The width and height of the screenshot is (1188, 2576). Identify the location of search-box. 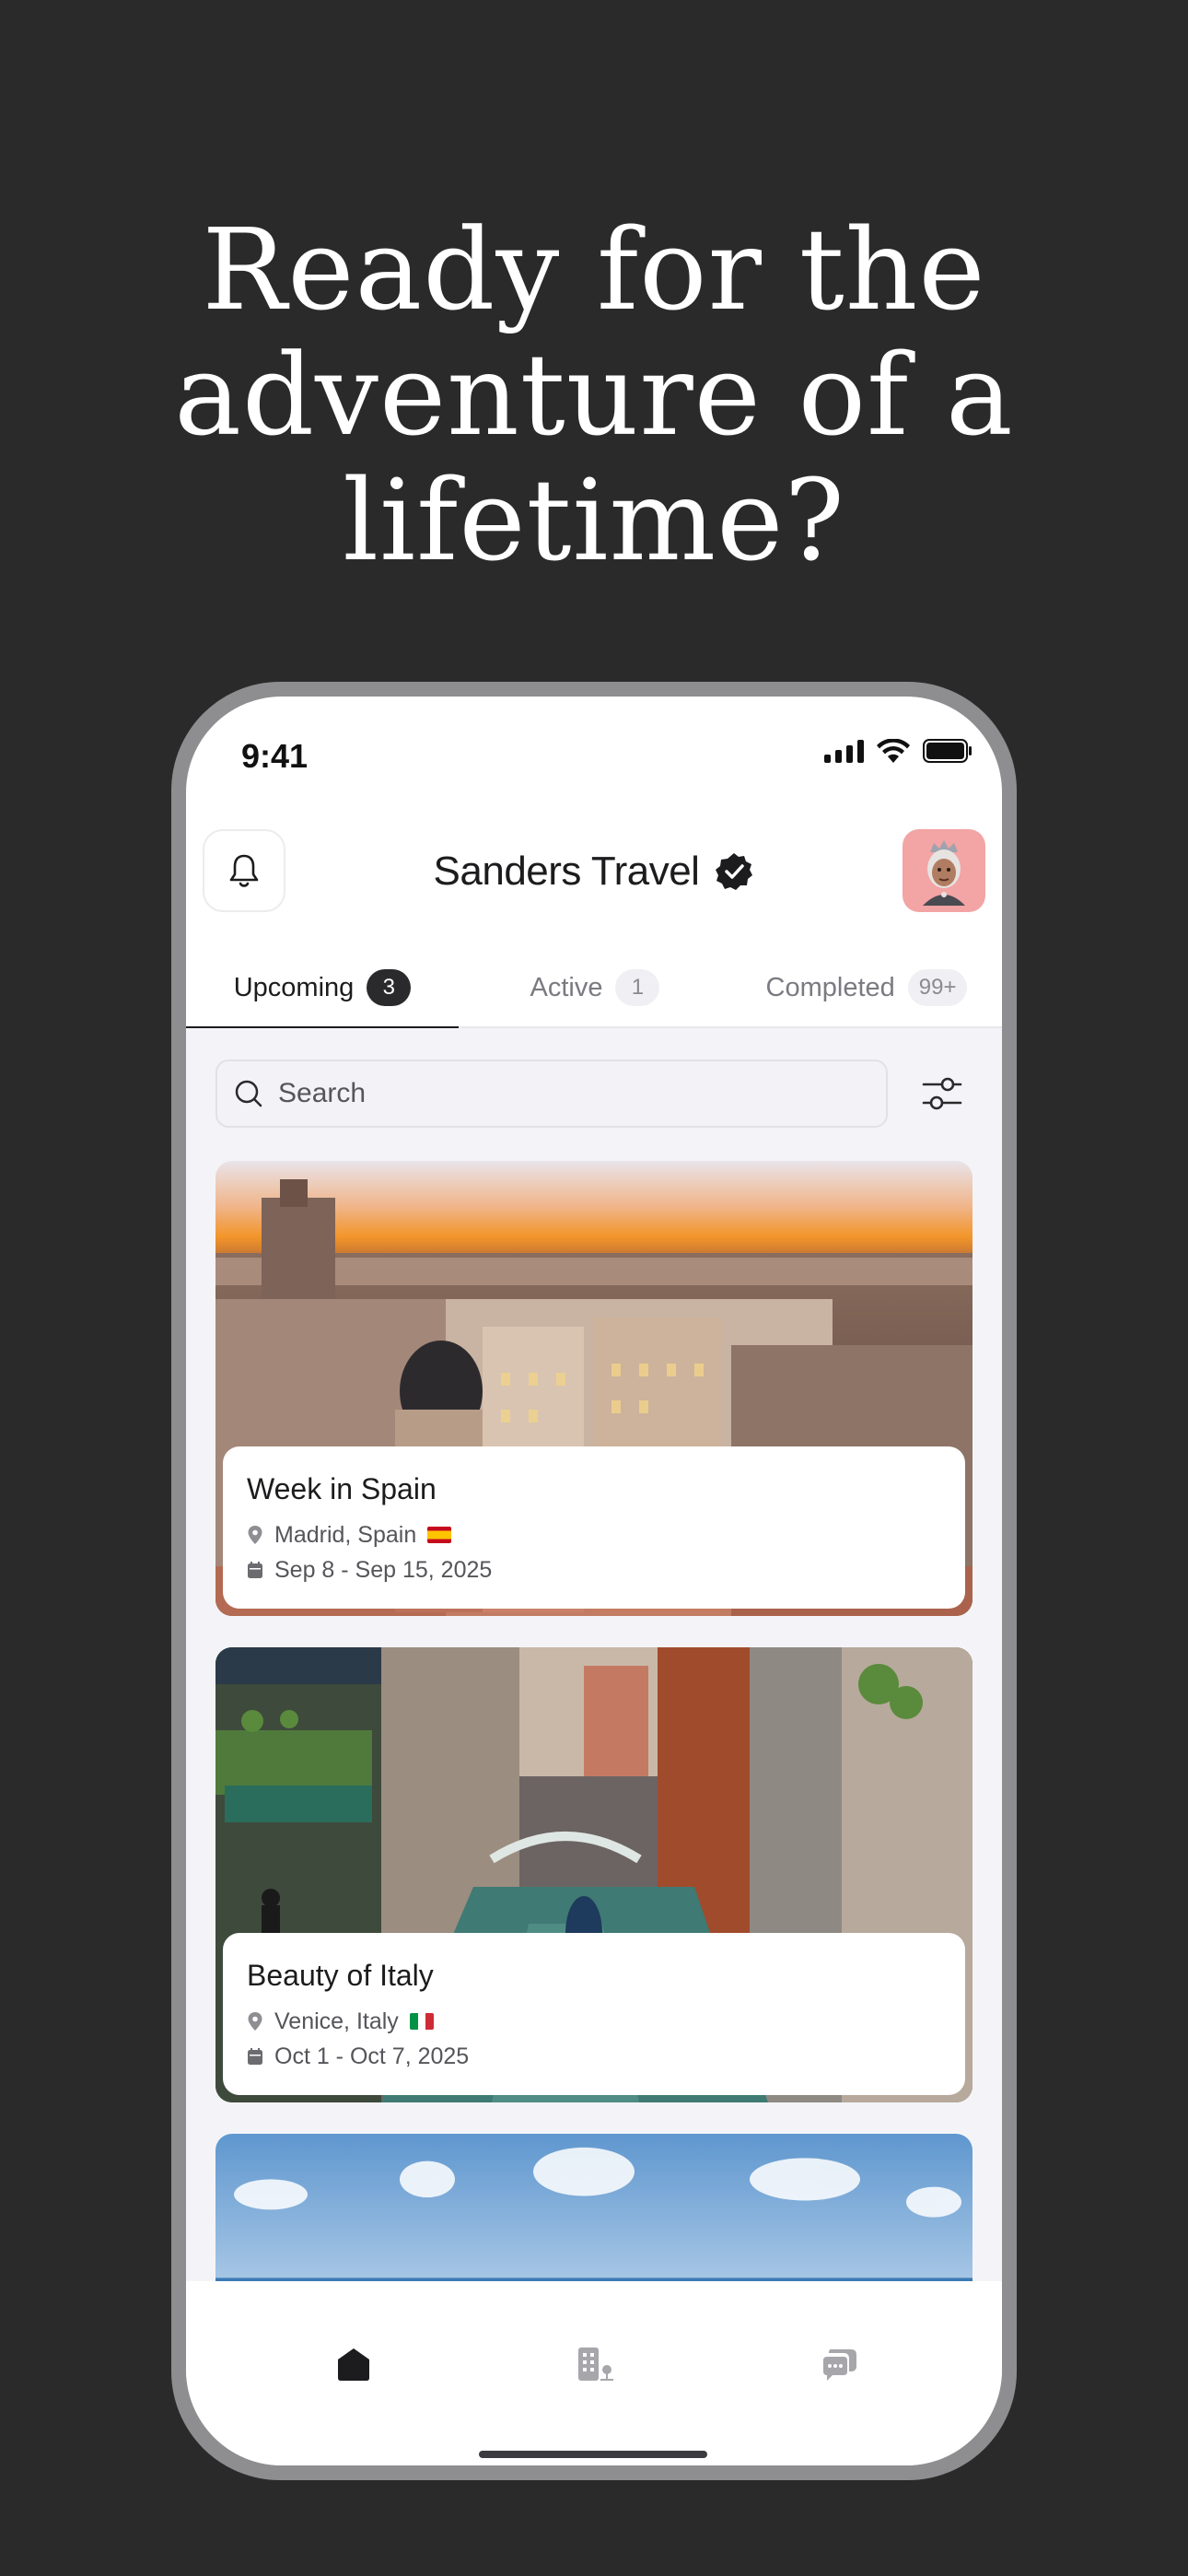
(551, 1094).